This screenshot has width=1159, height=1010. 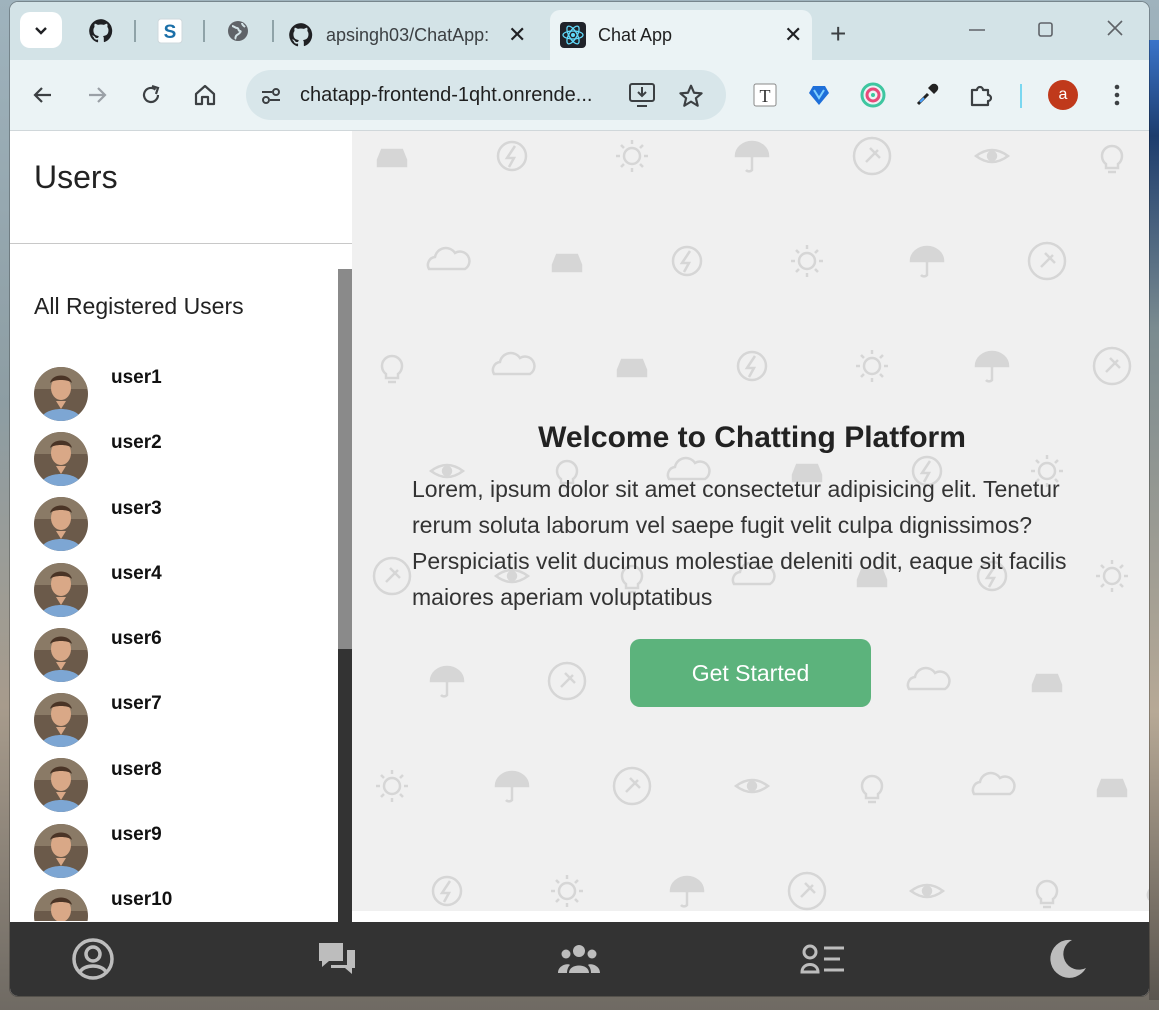 I want to click on user-list-item: user1, so click(x=184, y=393).